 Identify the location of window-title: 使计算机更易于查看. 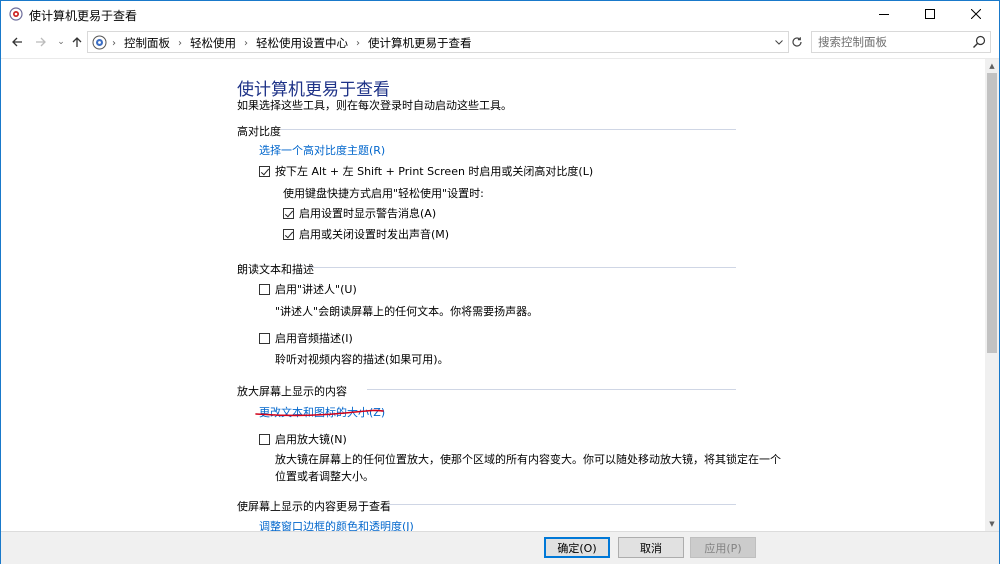
(83, 16).